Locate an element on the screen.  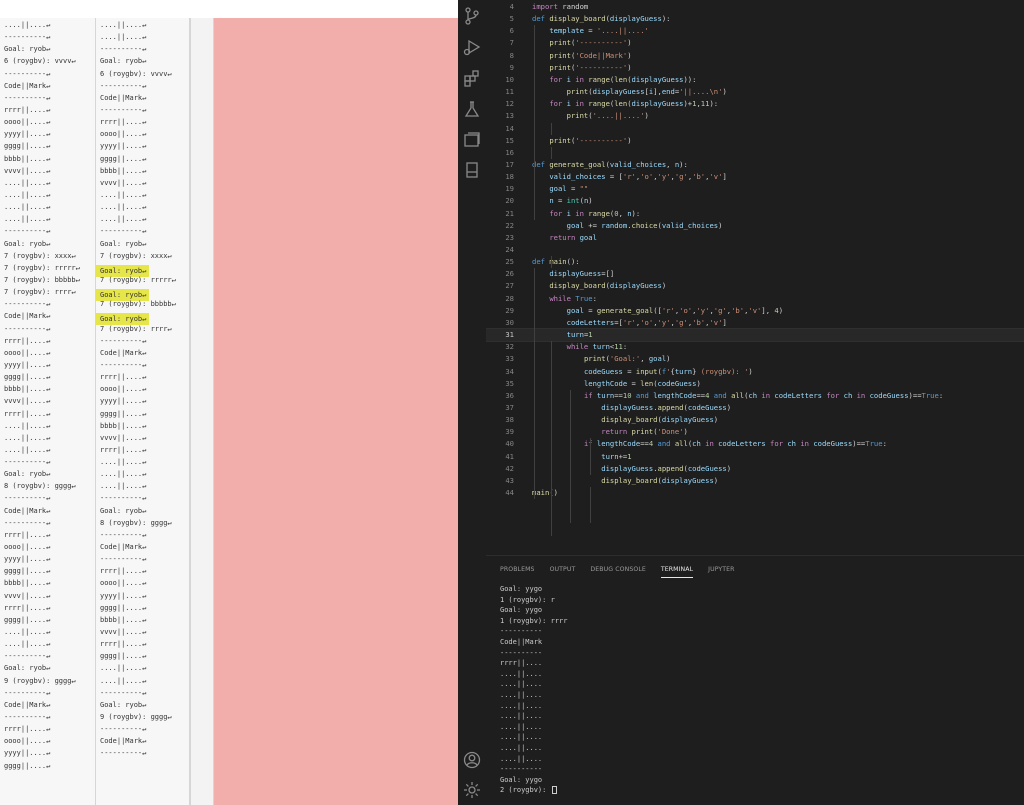
code-token: ): is located at coordinates (636, 213).